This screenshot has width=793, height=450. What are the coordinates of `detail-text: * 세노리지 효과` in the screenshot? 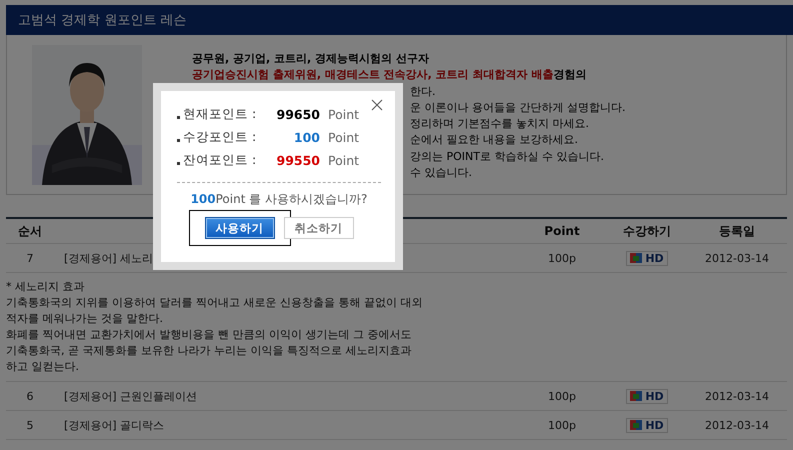 It's located at (46, 287).